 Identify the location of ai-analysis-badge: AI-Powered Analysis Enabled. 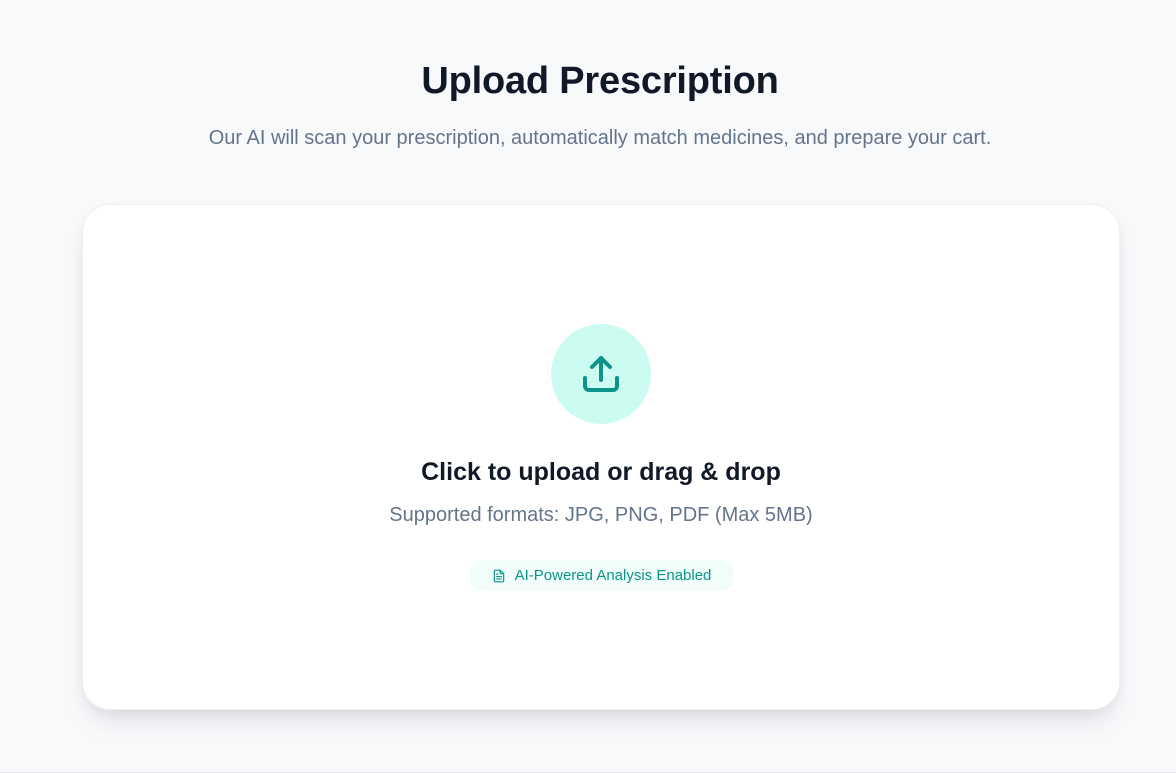
(601, 575).